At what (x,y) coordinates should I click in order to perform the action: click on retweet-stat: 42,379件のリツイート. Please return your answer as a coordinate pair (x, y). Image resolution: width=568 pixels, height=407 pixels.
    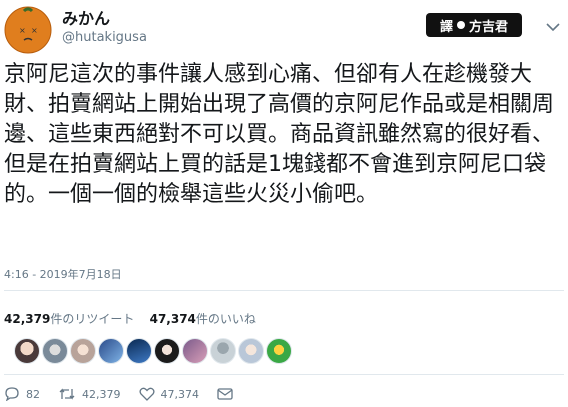
    Looking at the image, I should click on (69, 319).